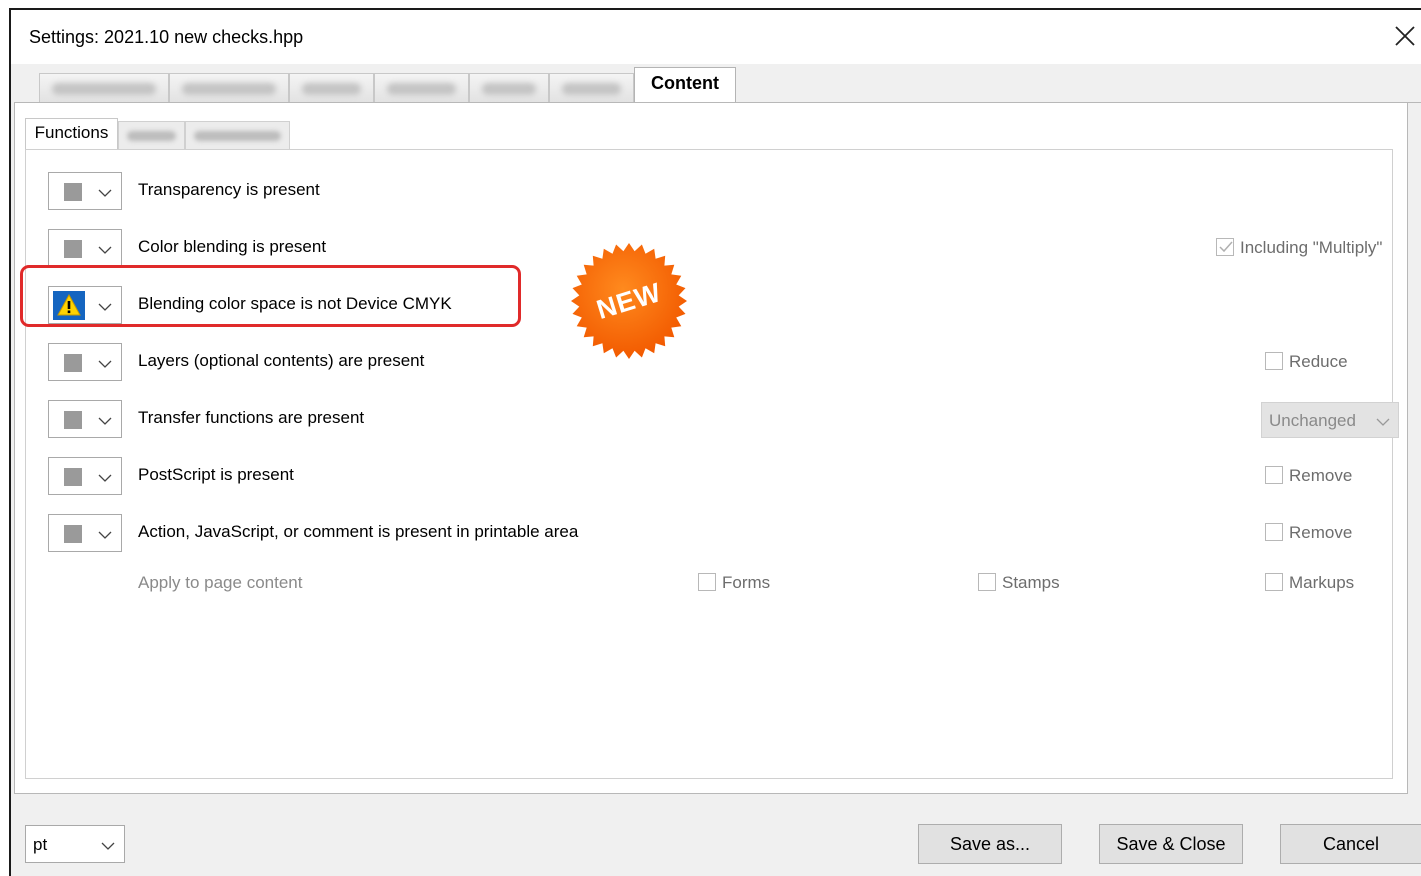 The image size is (1421, 876). I want to click on including-multiply-option: Including "Multiply", so click(1299, 248).